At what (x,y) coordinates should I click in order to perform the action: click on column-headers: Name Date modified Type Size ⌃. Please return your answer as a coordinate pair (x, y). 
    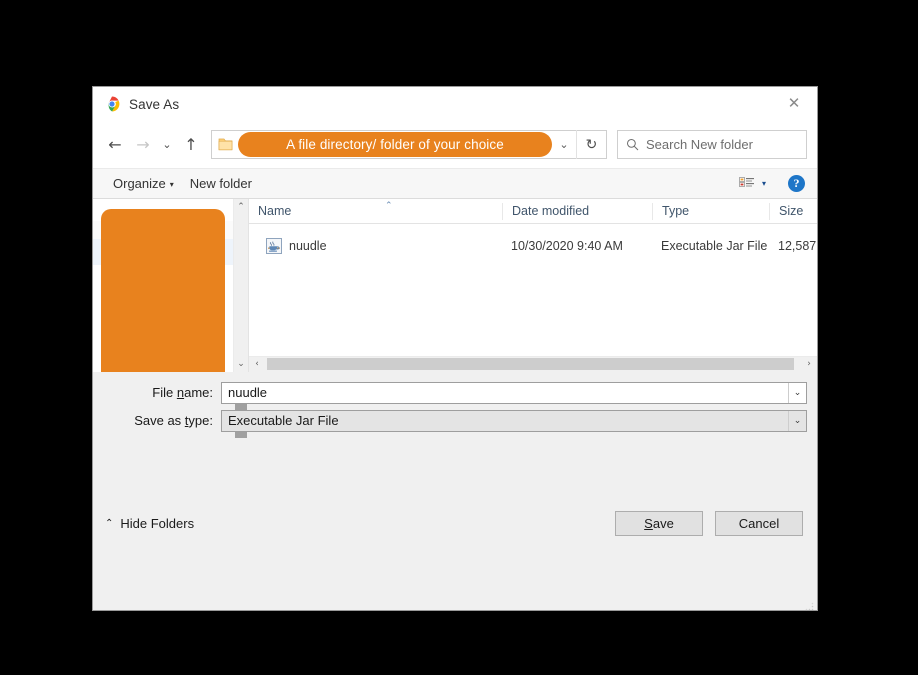
    Looking at the image, I should click on (533, 211).